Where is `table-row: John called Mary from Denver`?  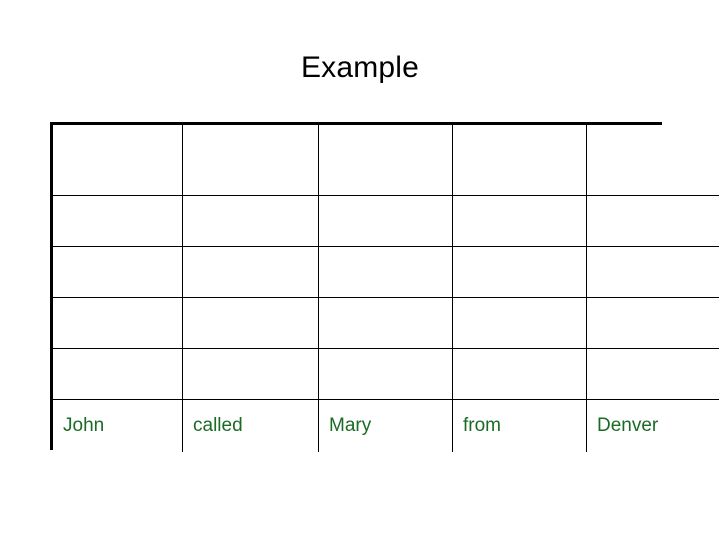
table-row: John called Mary from Denver is located at coordinates (386, 425).